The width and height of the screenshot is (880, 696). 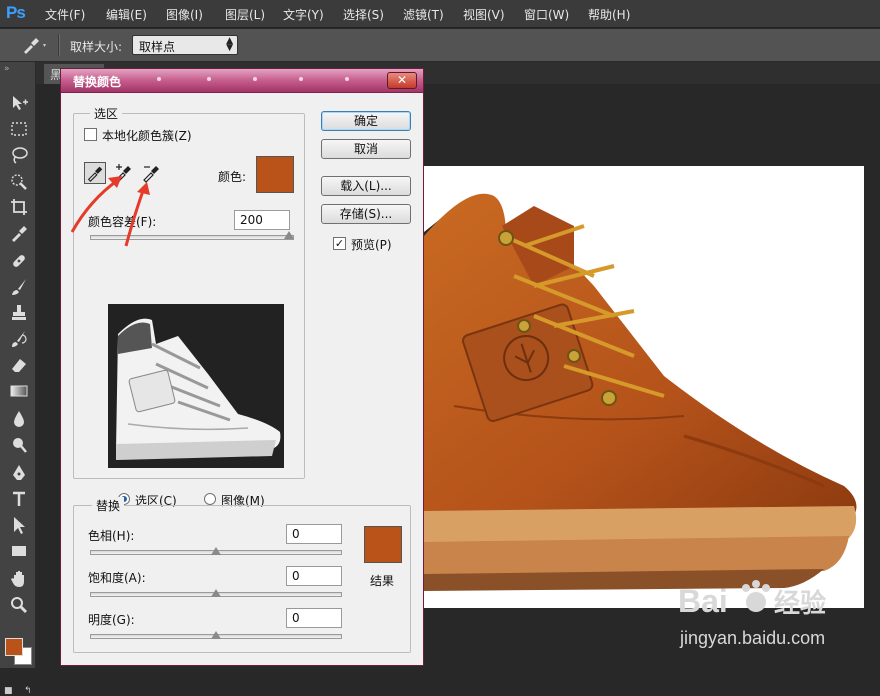 I want to click on quick-select-icon, so click(x=19, y=181).